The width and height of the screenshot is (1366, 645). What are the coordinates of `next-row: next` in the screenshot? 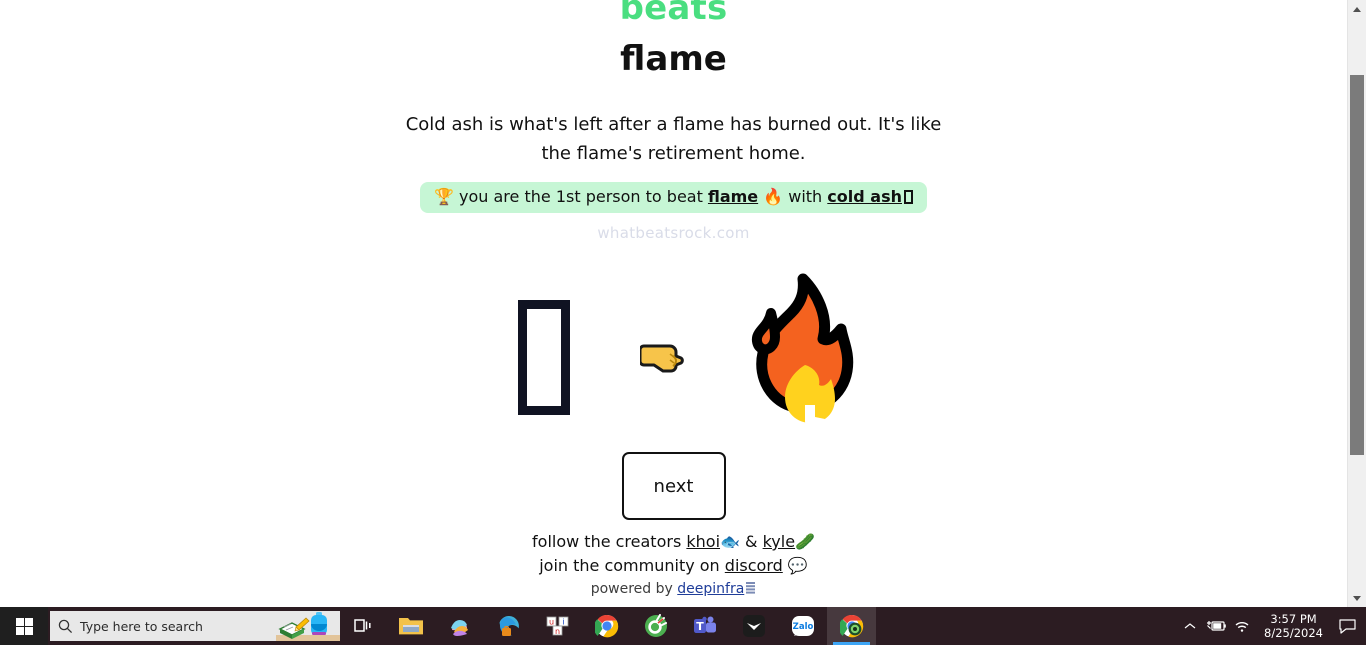 It's located at (673, 486).